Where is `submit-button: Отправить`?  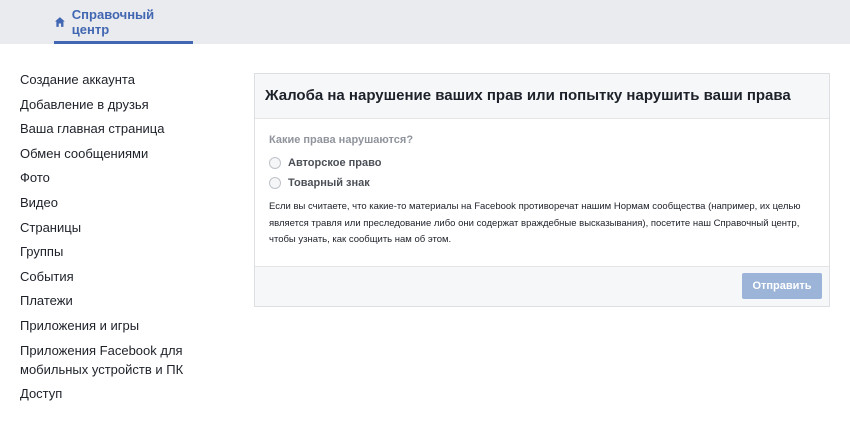 submit-button: Отправить is located at coordinates (782, 286).